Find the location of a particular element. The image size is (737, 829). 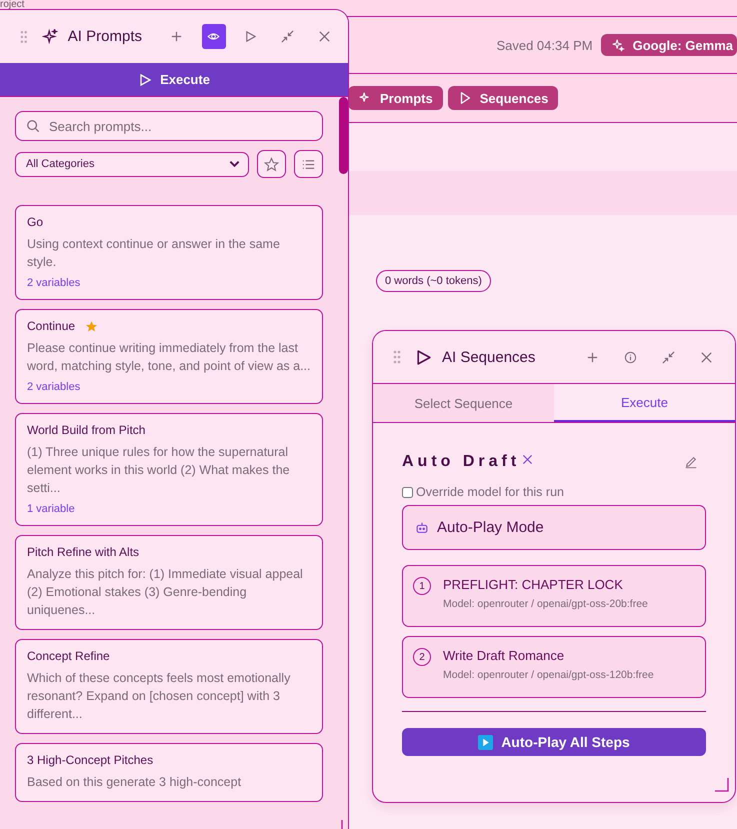

scrollbar is located at coordinates (343, 135).